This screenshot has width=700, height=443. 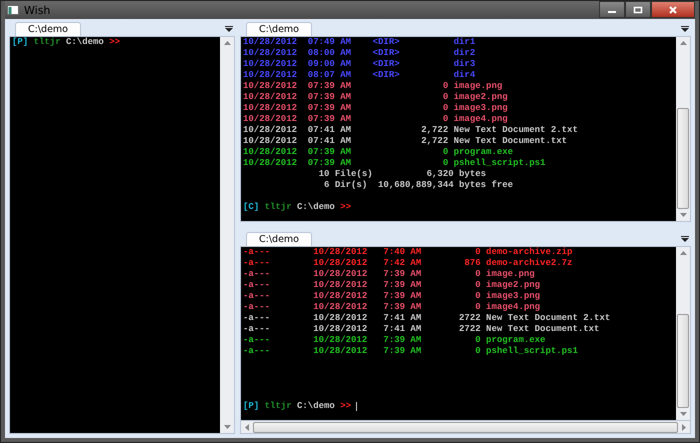 I want to click on console-line: -a--- 10/28/2012 7:42 AM 876 demo-archive2.7z, so click(x=408, y=263).